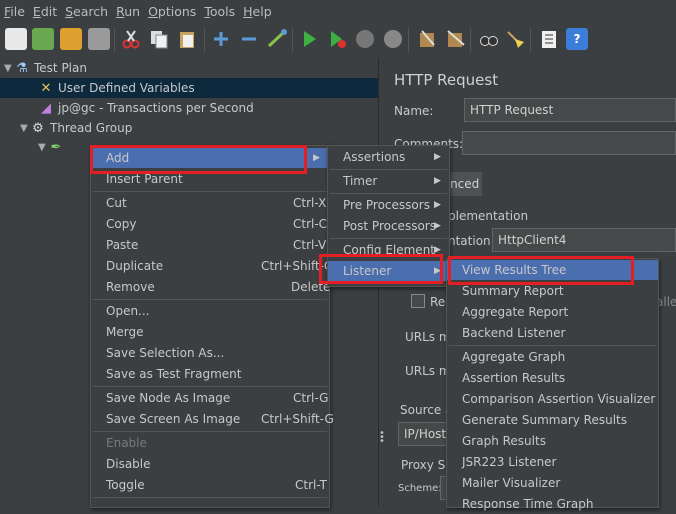 The height and width of the screenshot is (514, 676). Describe the element at coordinates (131, 39) in the screenshot. I see `cut-icon` at that location.